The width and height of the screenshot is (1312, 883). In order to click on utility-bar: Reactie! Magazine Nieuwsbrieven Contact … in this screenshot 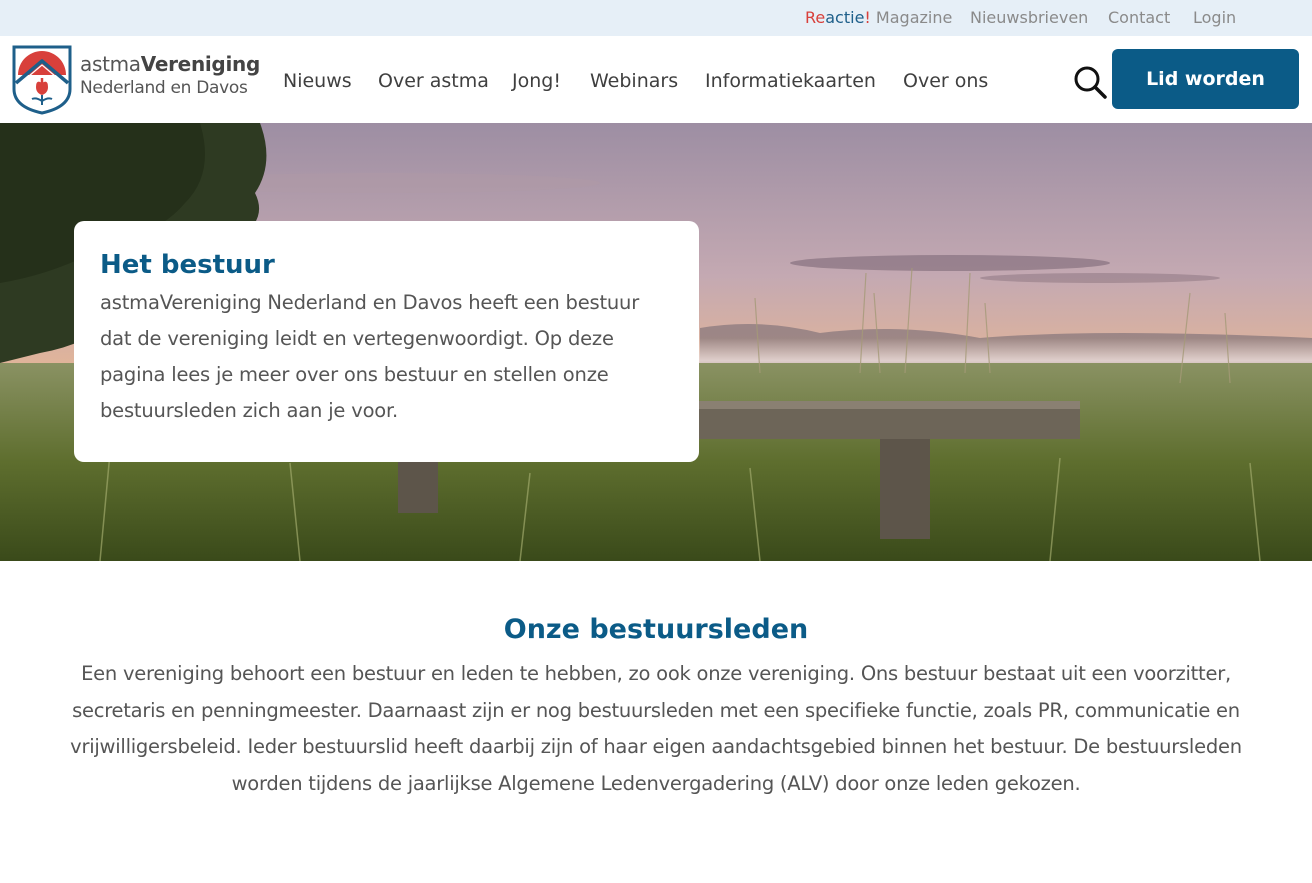, I will do `click(656, 18)`.